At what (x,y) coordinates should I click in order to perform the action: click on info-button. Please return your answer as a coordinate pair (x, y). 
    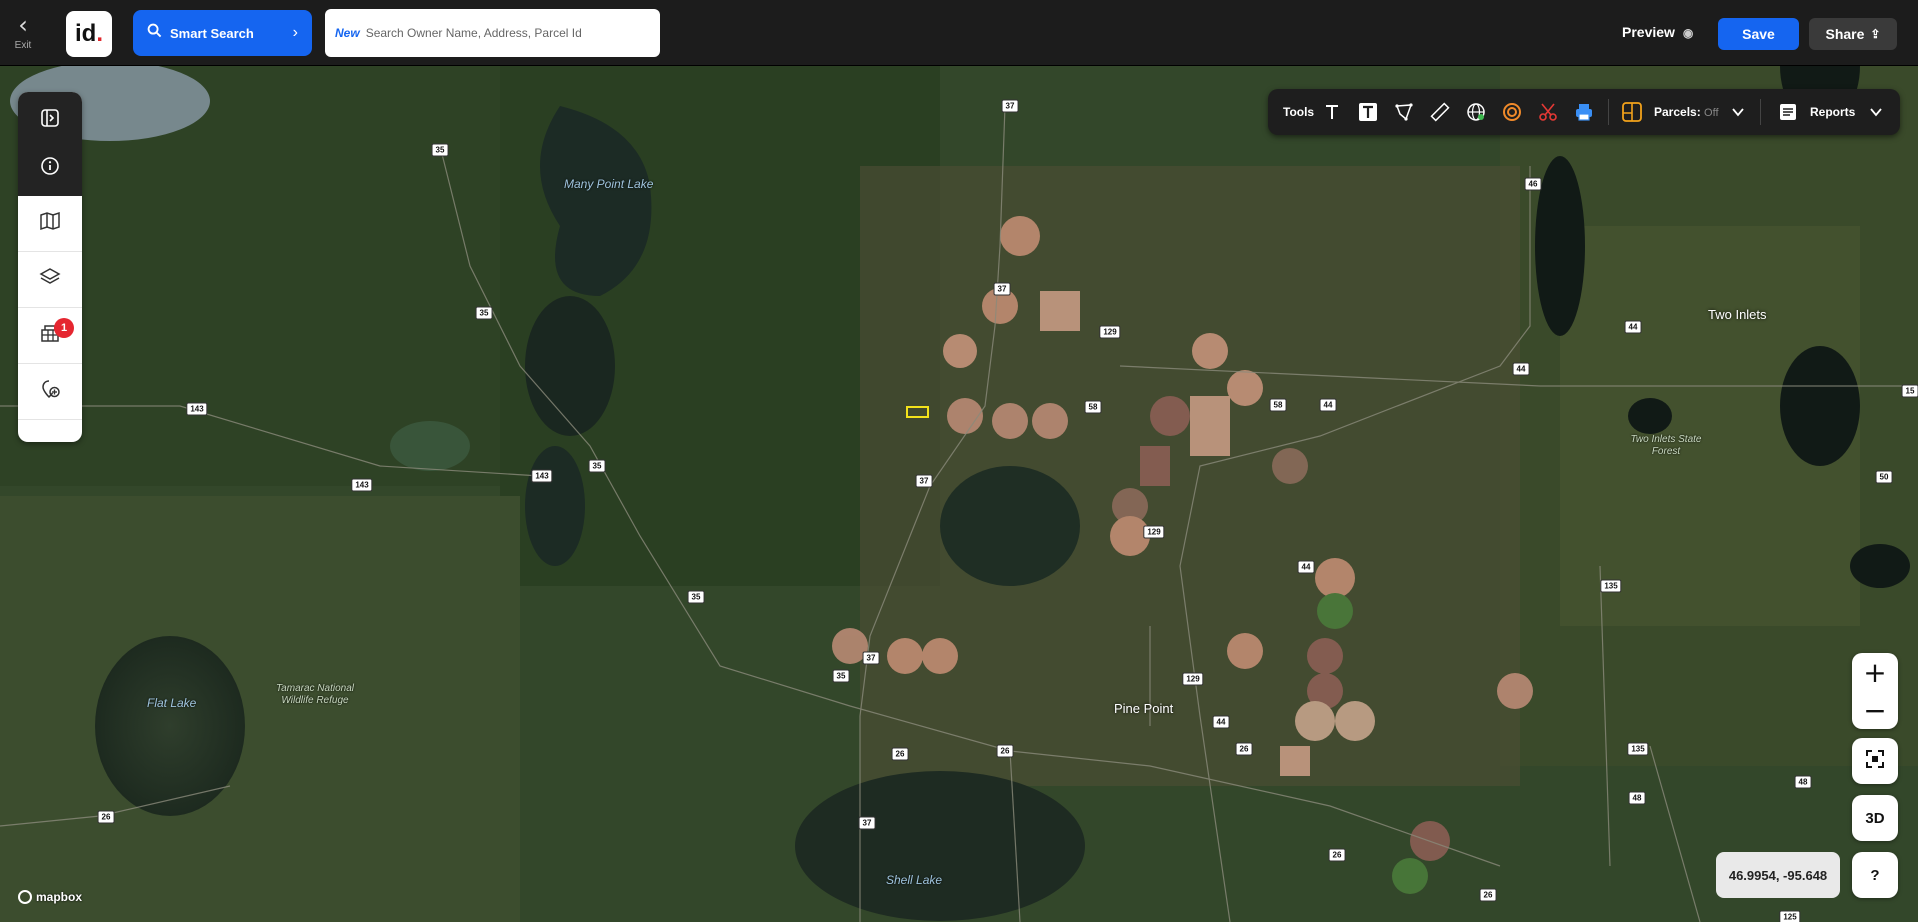
    Looking at the image, I should click on (50, 168).